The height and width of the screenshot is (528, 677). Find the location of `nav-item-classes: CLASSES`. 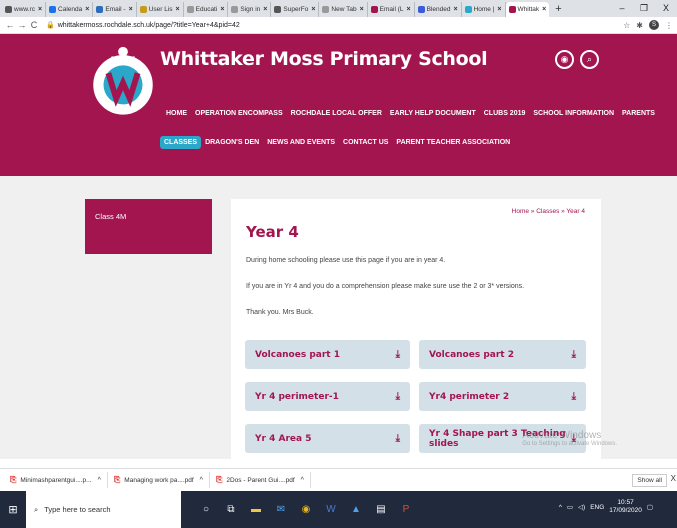

nav-item-classes: CLASSES is located at coordinates (181, 142).